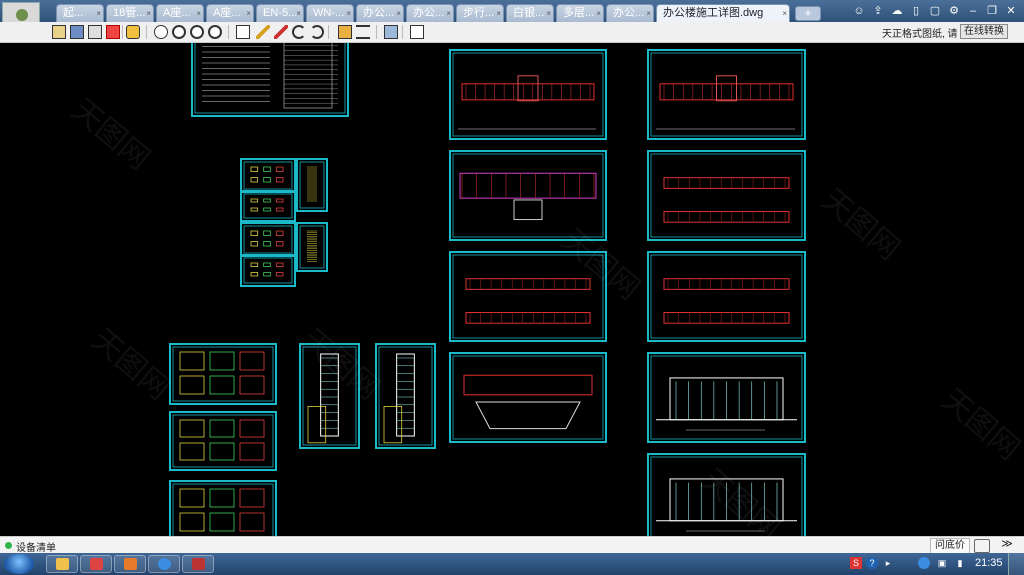  What do you see at coordinates (897, 11) in the screenshot?
I see `cloud-icon: ☁` at bounding box center [897, 11].